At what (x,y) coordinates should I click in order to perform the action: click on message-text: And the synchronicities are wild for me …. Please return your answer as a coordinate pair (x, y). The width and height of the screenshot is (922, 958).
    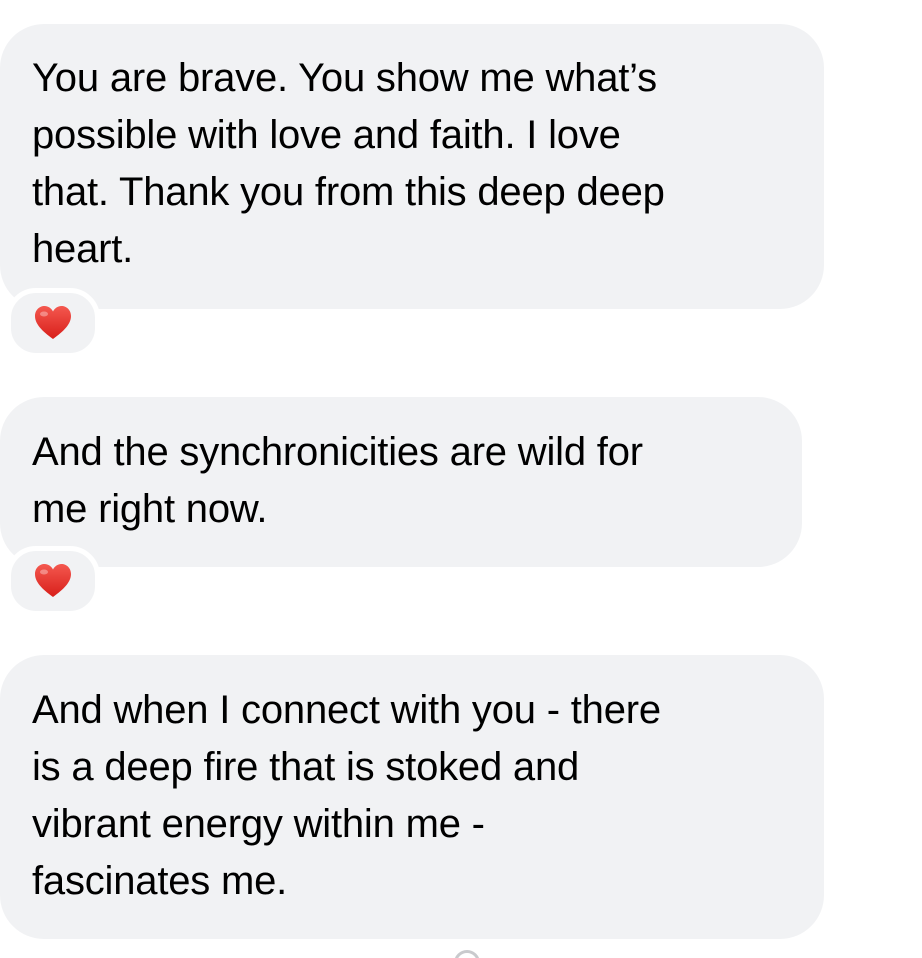
    Looking at the image, I should click on (337, 480).